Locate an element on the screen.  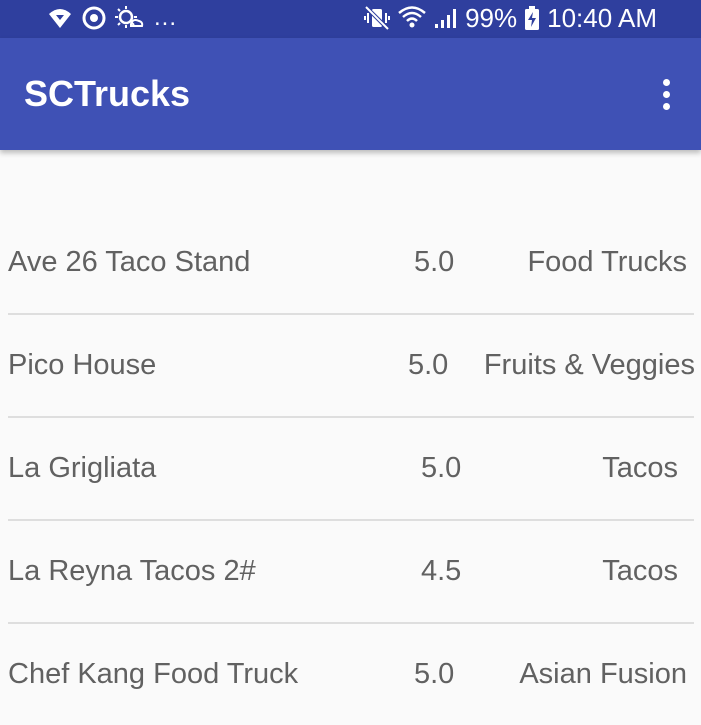
mute-vibrate-icon is located at coordinates (377, 18).